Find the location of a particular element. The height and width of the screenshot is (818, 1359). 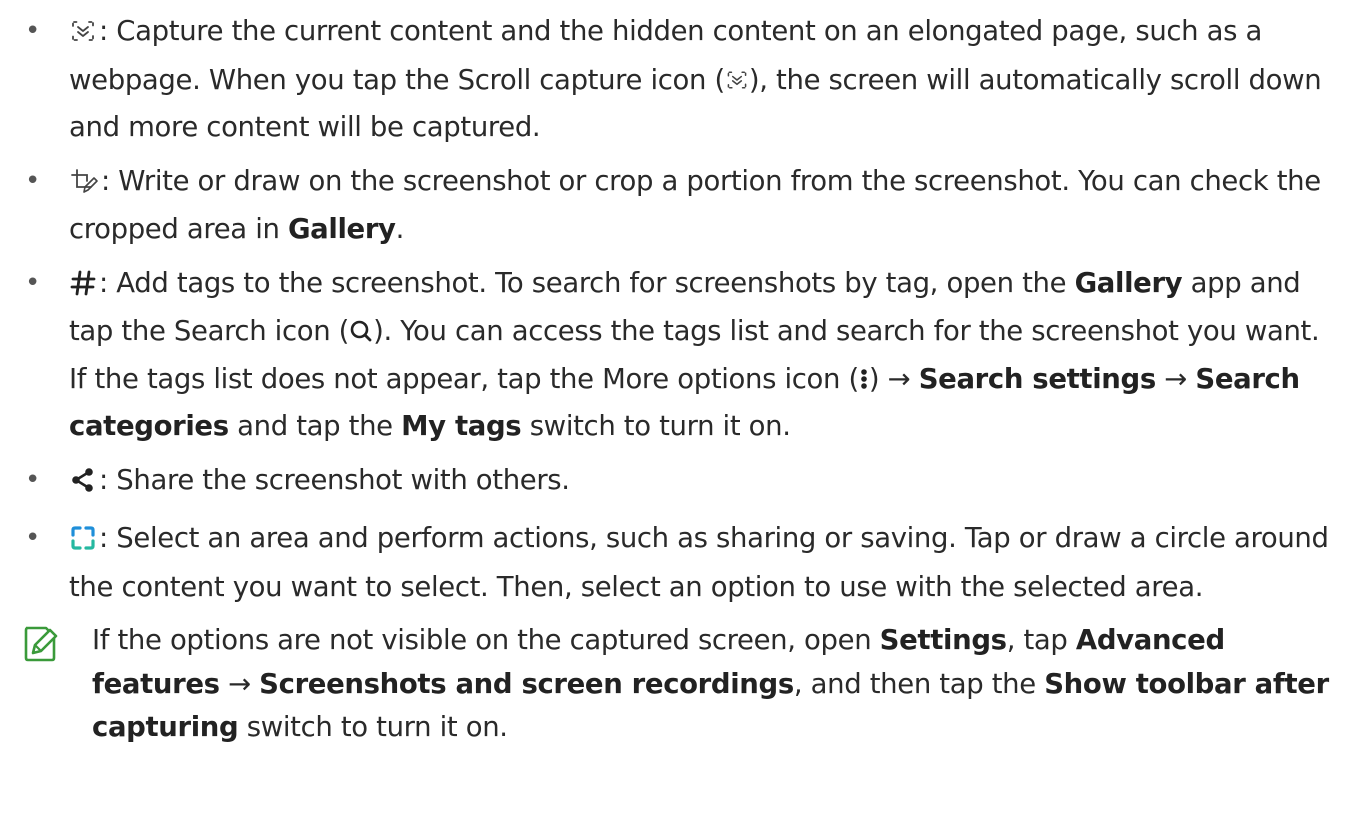

settings-label: Settings is located at coordinates (943, 640).